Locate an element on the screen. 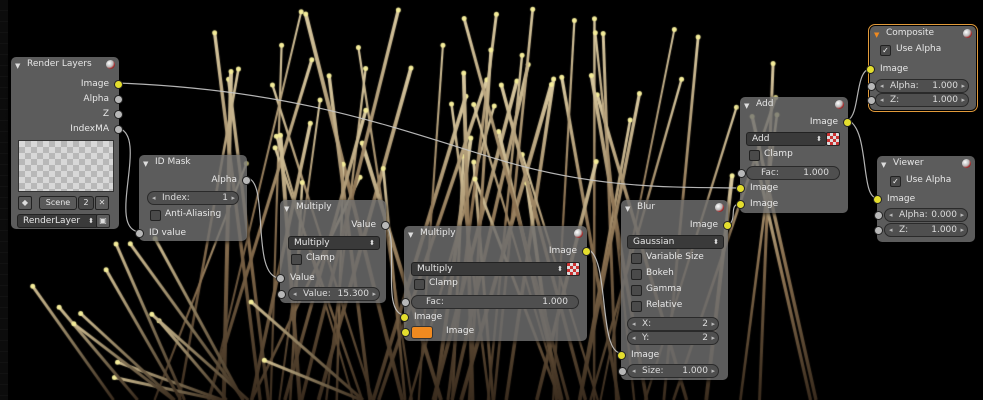 This screenshot has width=983, height=400. color-swatch is located at coordinates (417, 332).